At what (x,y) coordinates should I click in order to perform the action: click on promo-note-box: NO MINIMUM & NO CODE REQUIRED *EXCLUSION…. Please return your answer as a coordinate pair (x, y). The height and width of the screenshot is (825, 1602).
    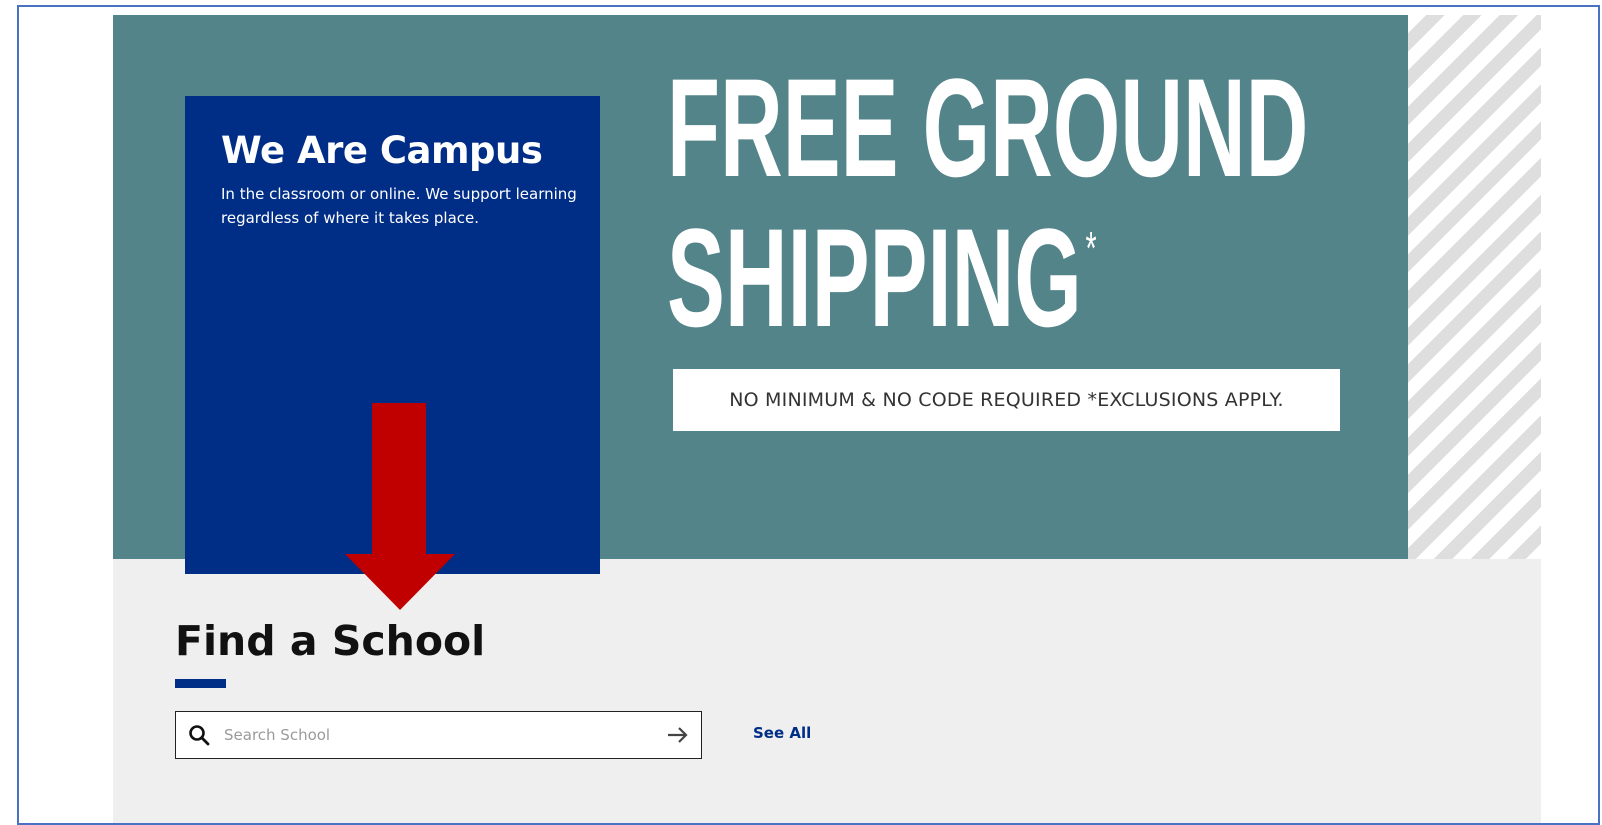
    Looking at the image, I should click on (1006, 400).